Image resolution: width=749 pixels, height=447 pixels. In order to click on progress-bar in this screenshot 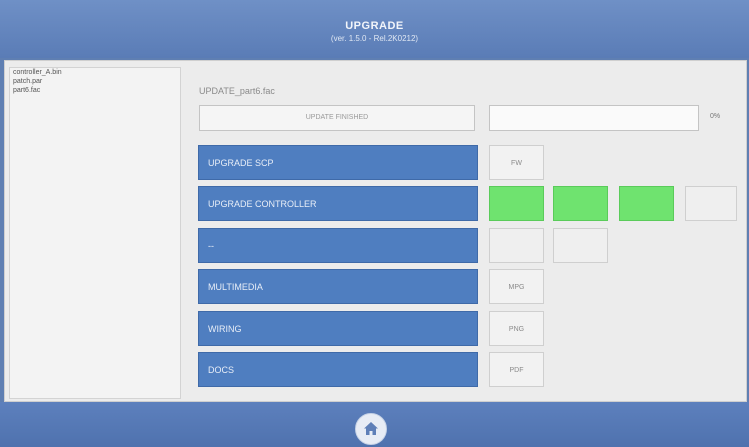, I will do `click(594, 118)`.